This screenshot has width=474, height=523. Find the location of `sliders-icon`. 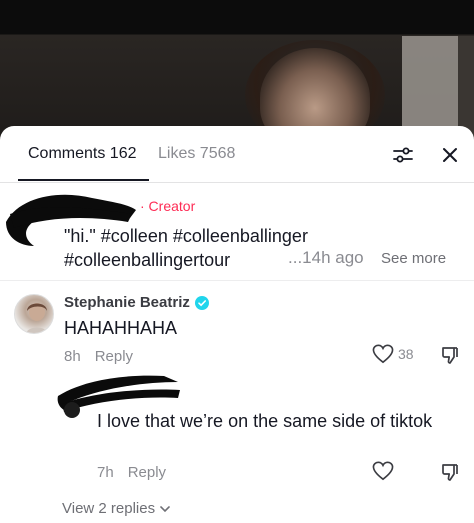

sliders-icon is located at coordinates (403, 155).